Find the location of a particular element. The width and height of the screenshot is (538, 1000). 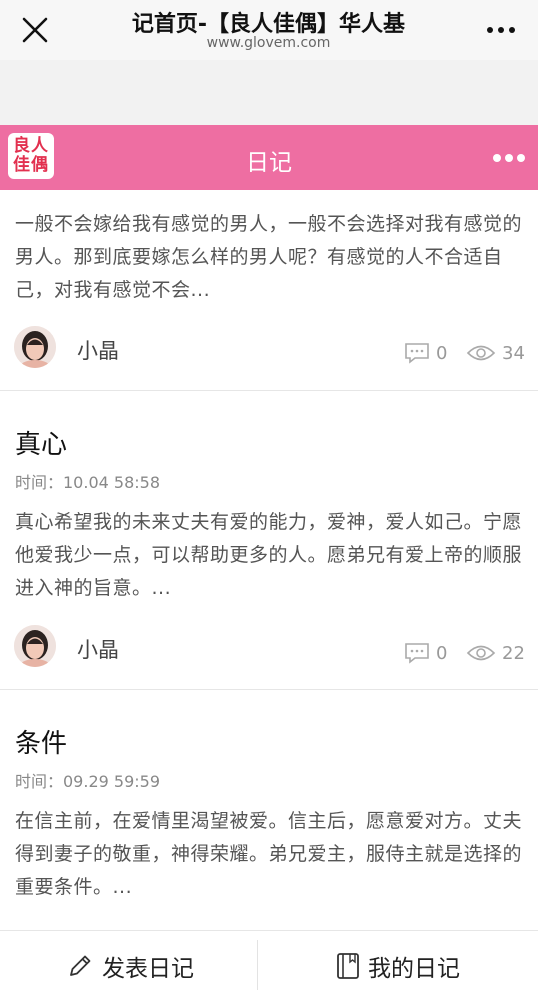

menu-icon is located at coordinates (509, 158).